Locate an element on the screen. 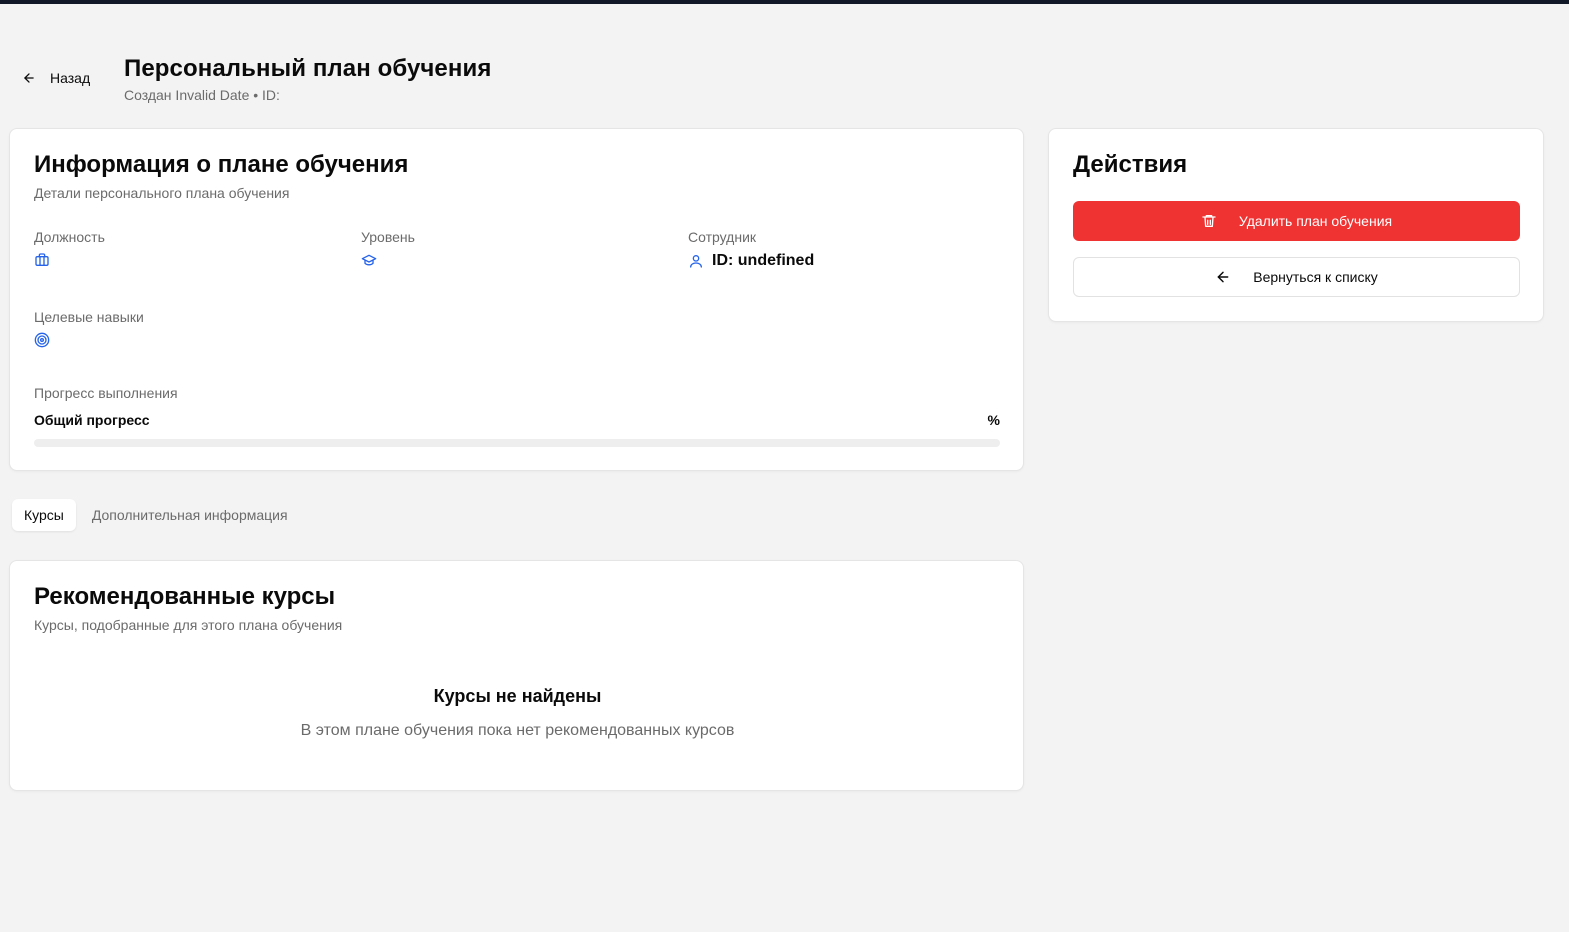  position-label: Должность is located at coordinates (69, 237).